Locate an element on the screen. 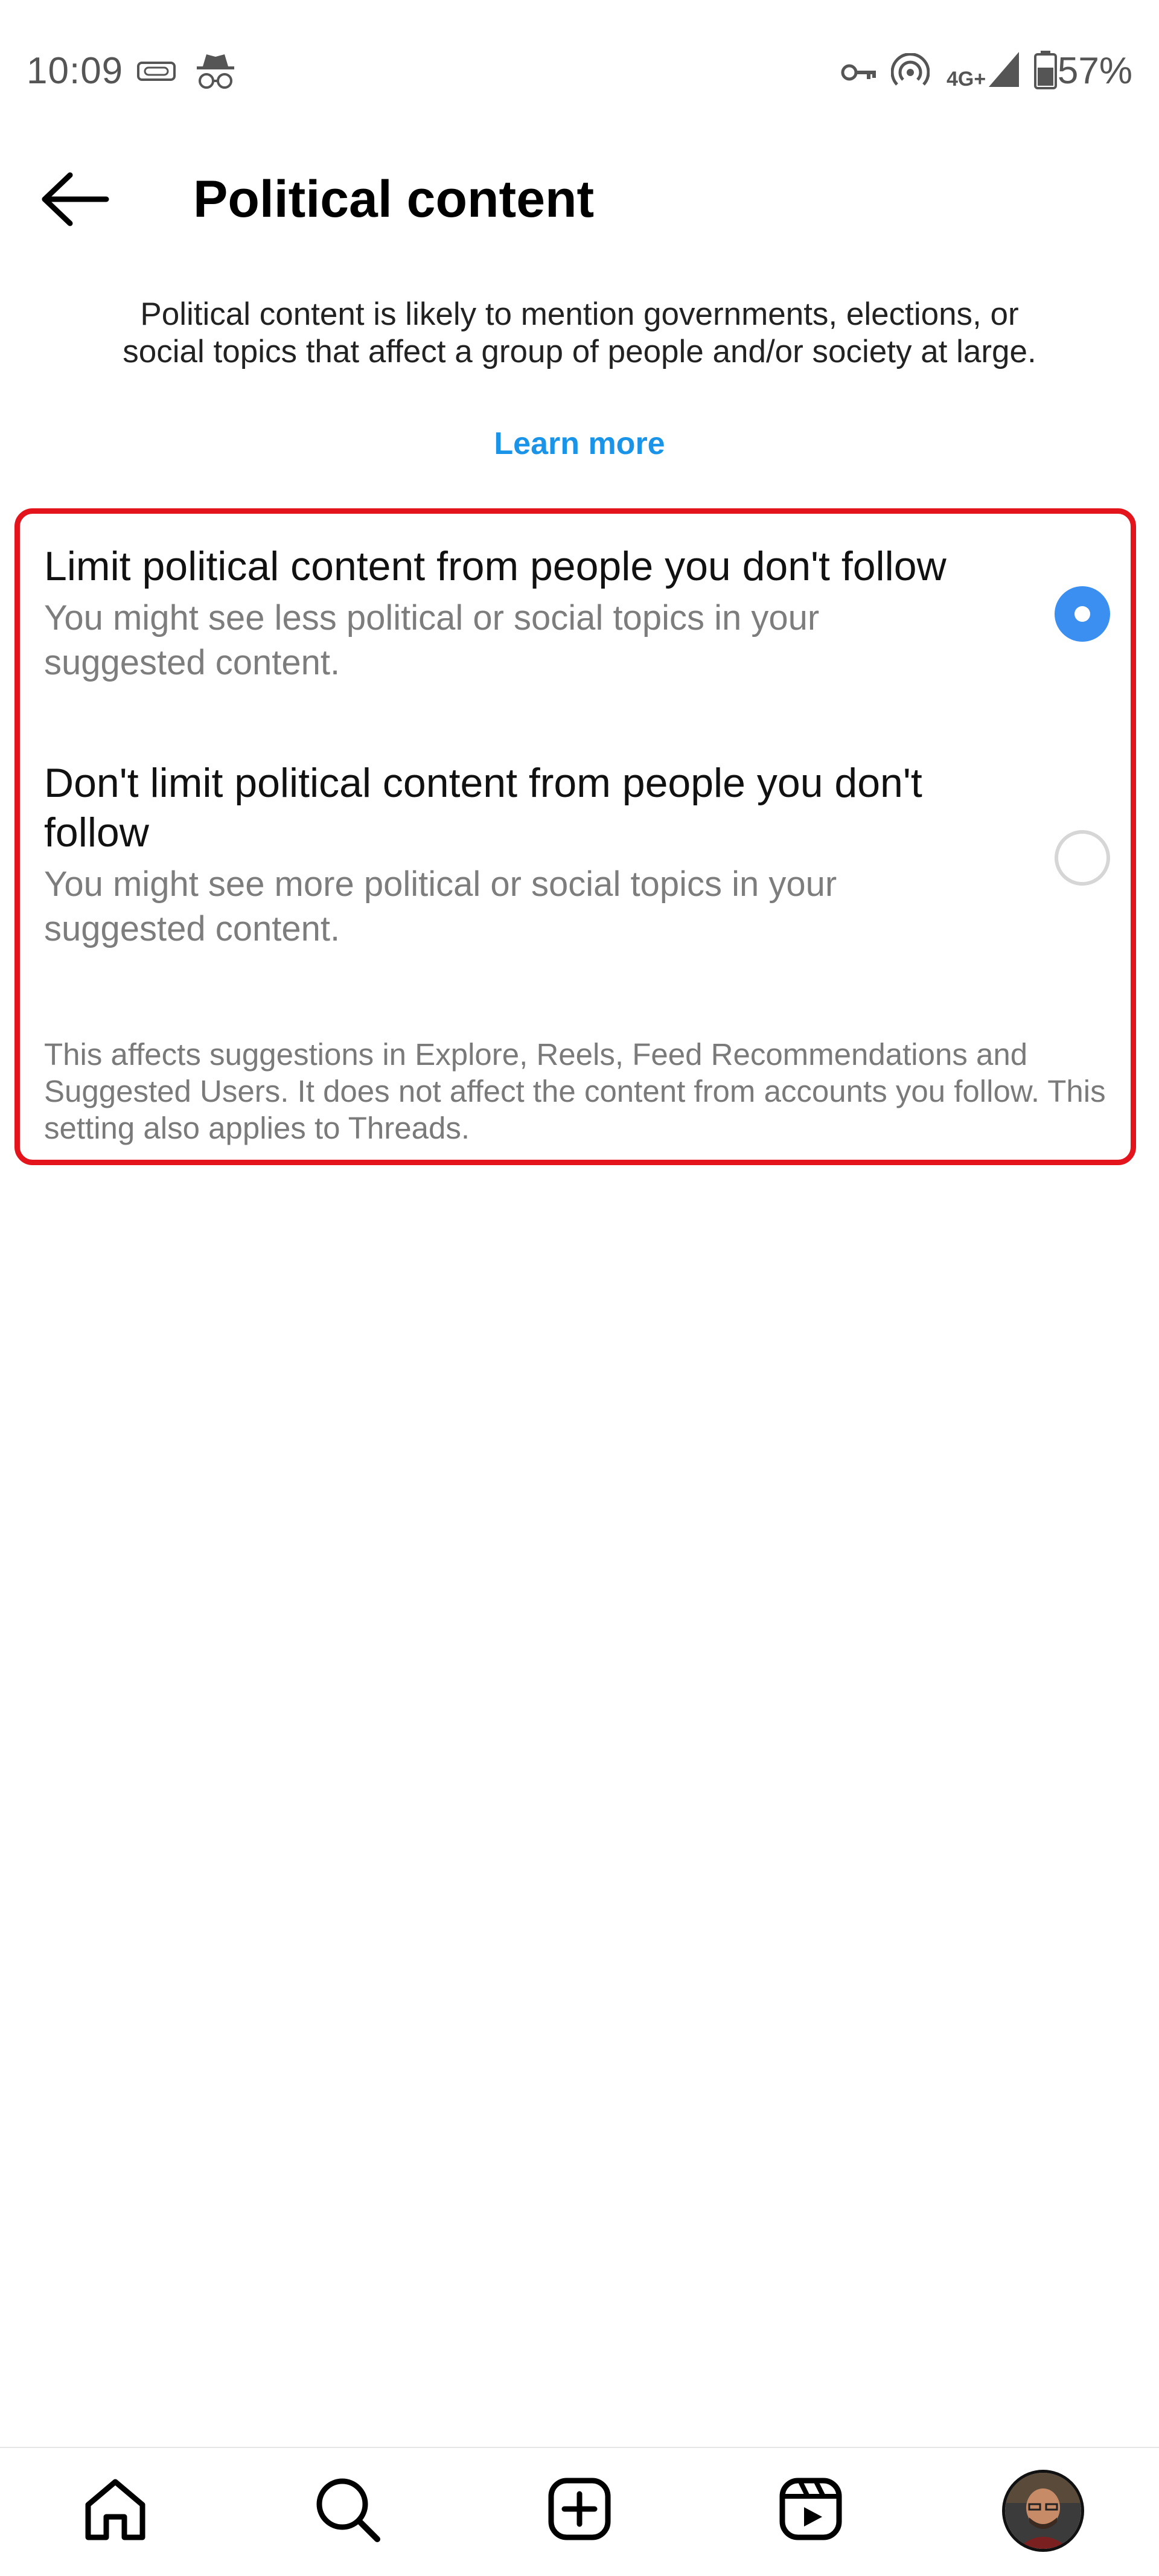  nav-home is located at coordinates (115, 2509).